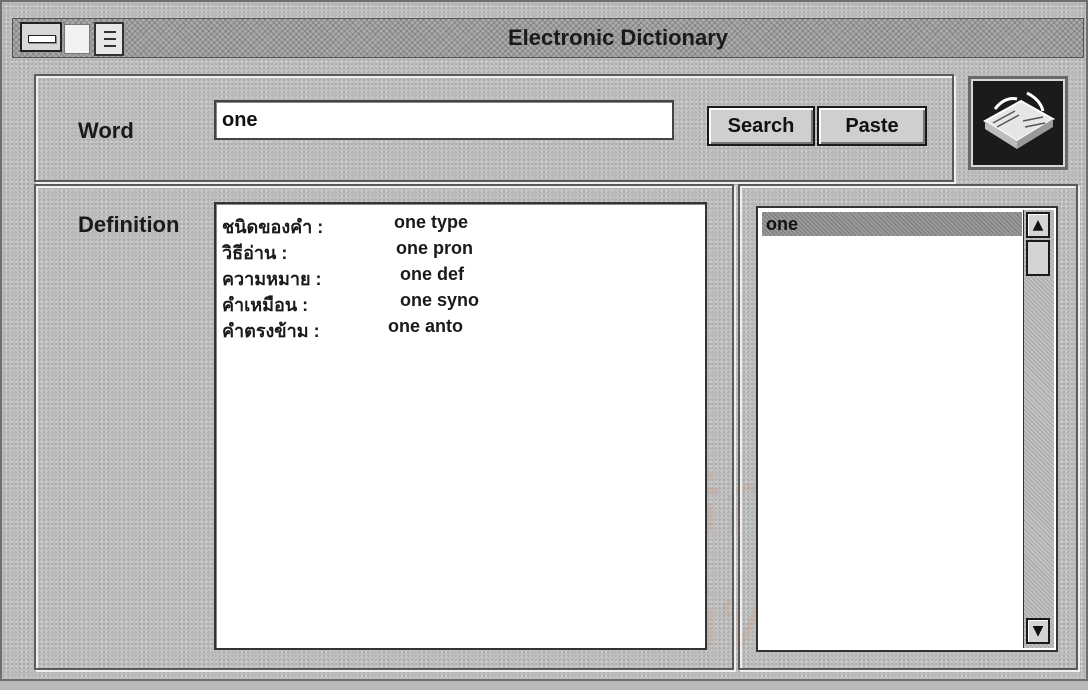 This screenshot has height=690, width=1088. Describe the element at coordinates (434, 248) in the screenshot. I see `definition-value: one pron` at that location.